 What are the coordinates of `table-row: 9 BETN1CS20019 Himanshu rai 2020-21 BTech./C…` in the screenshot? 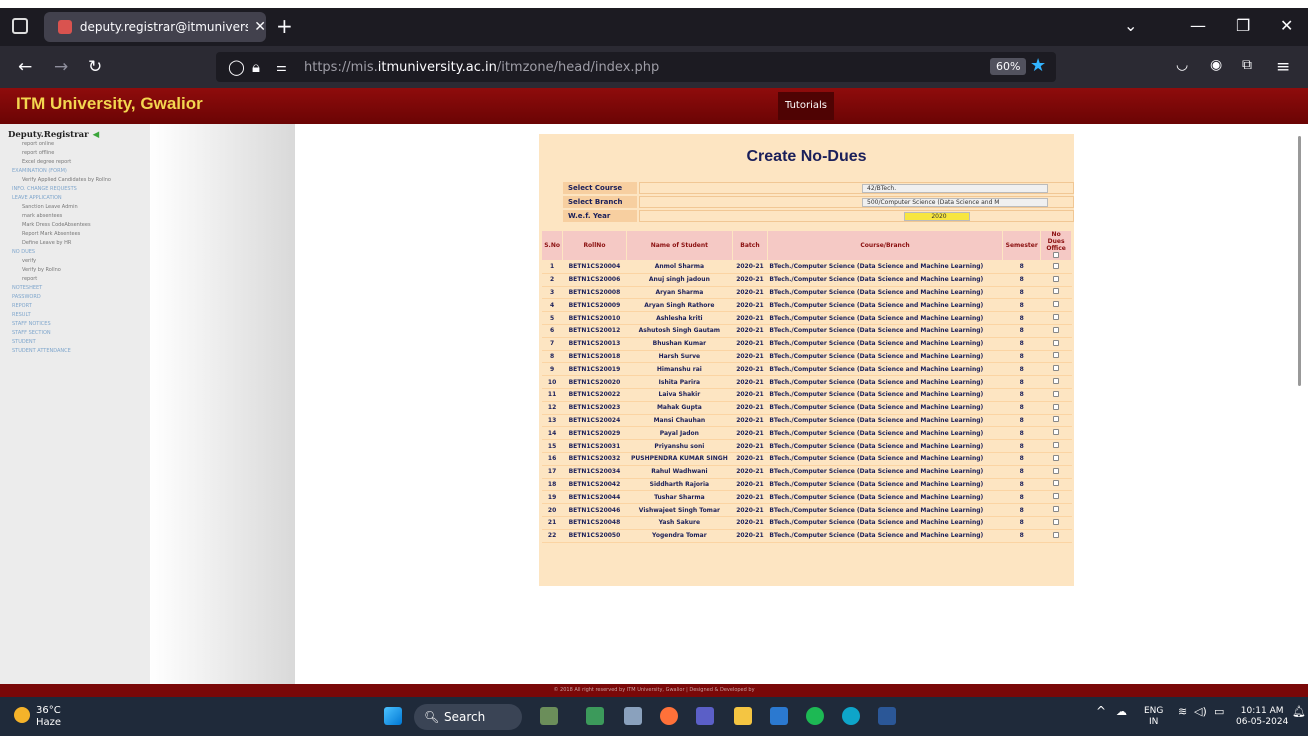 It's located at (806, 369).